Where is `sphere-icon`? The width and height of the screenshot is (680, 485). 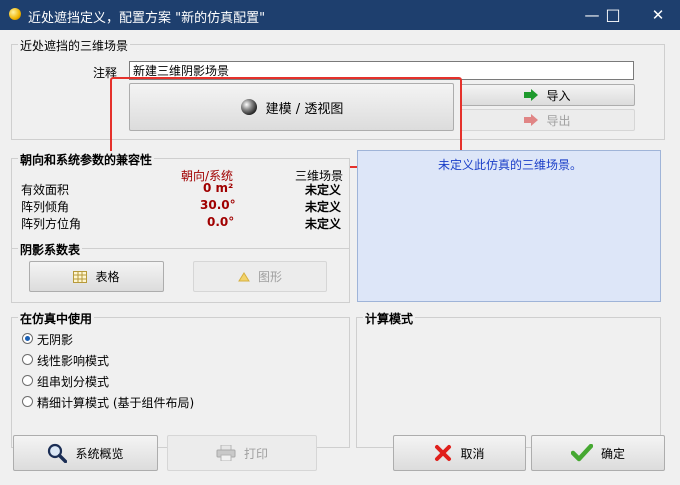
sphere-icon is located at coordinates (249, 107).